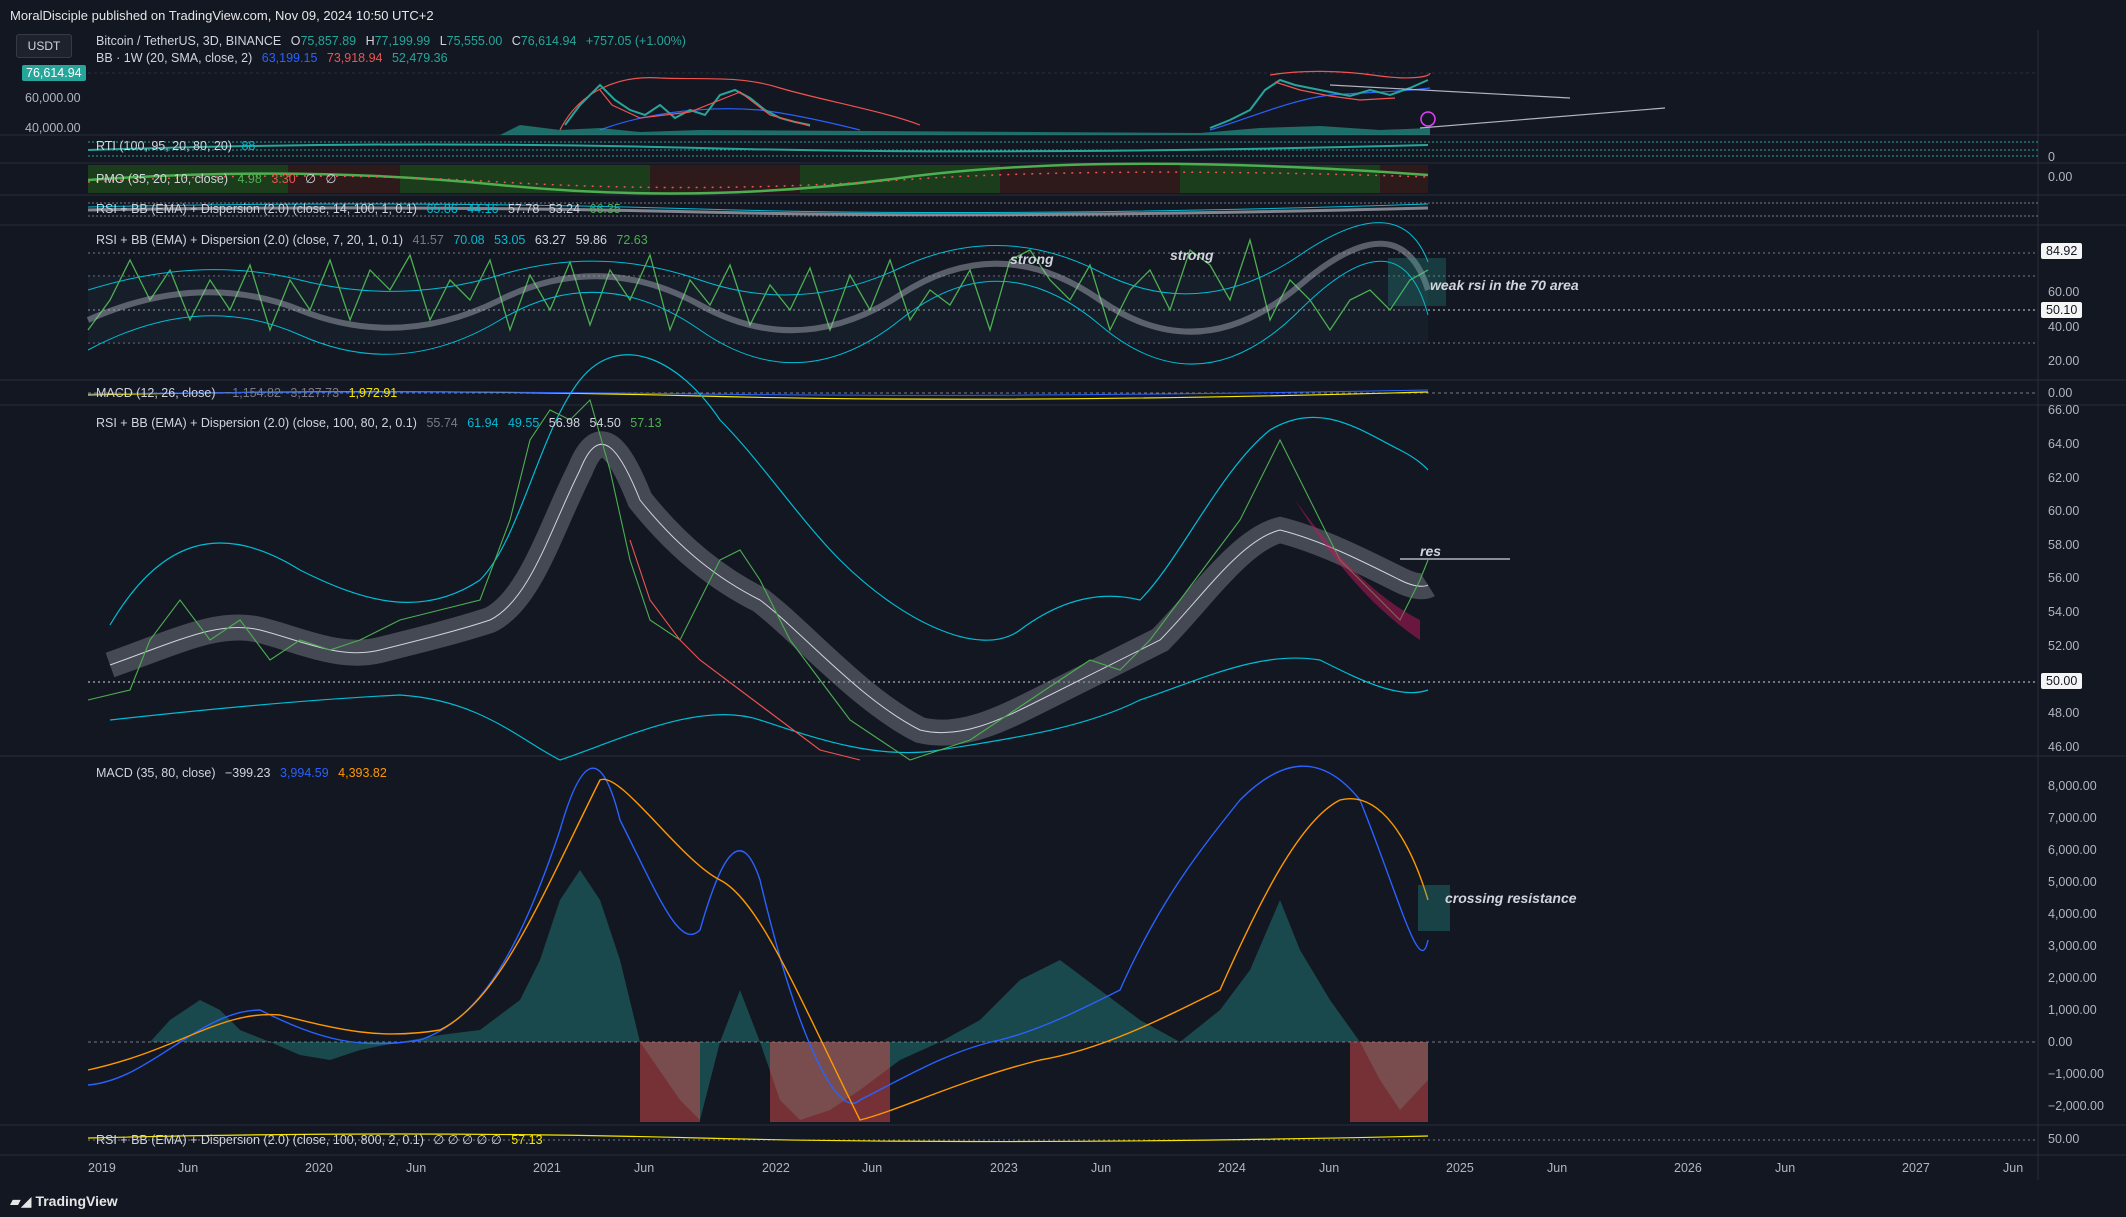 The image size is (2126, 1217). Describe the element at coordinates (2064, 478) in the screenshot. I see `rsi100-axis-62: 62.00` at that location.